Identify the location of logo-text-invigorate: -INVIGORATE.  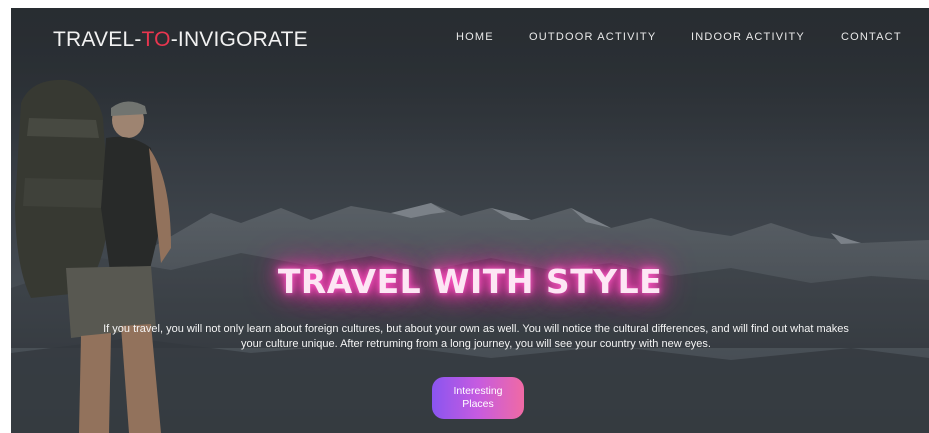
(239, 39).